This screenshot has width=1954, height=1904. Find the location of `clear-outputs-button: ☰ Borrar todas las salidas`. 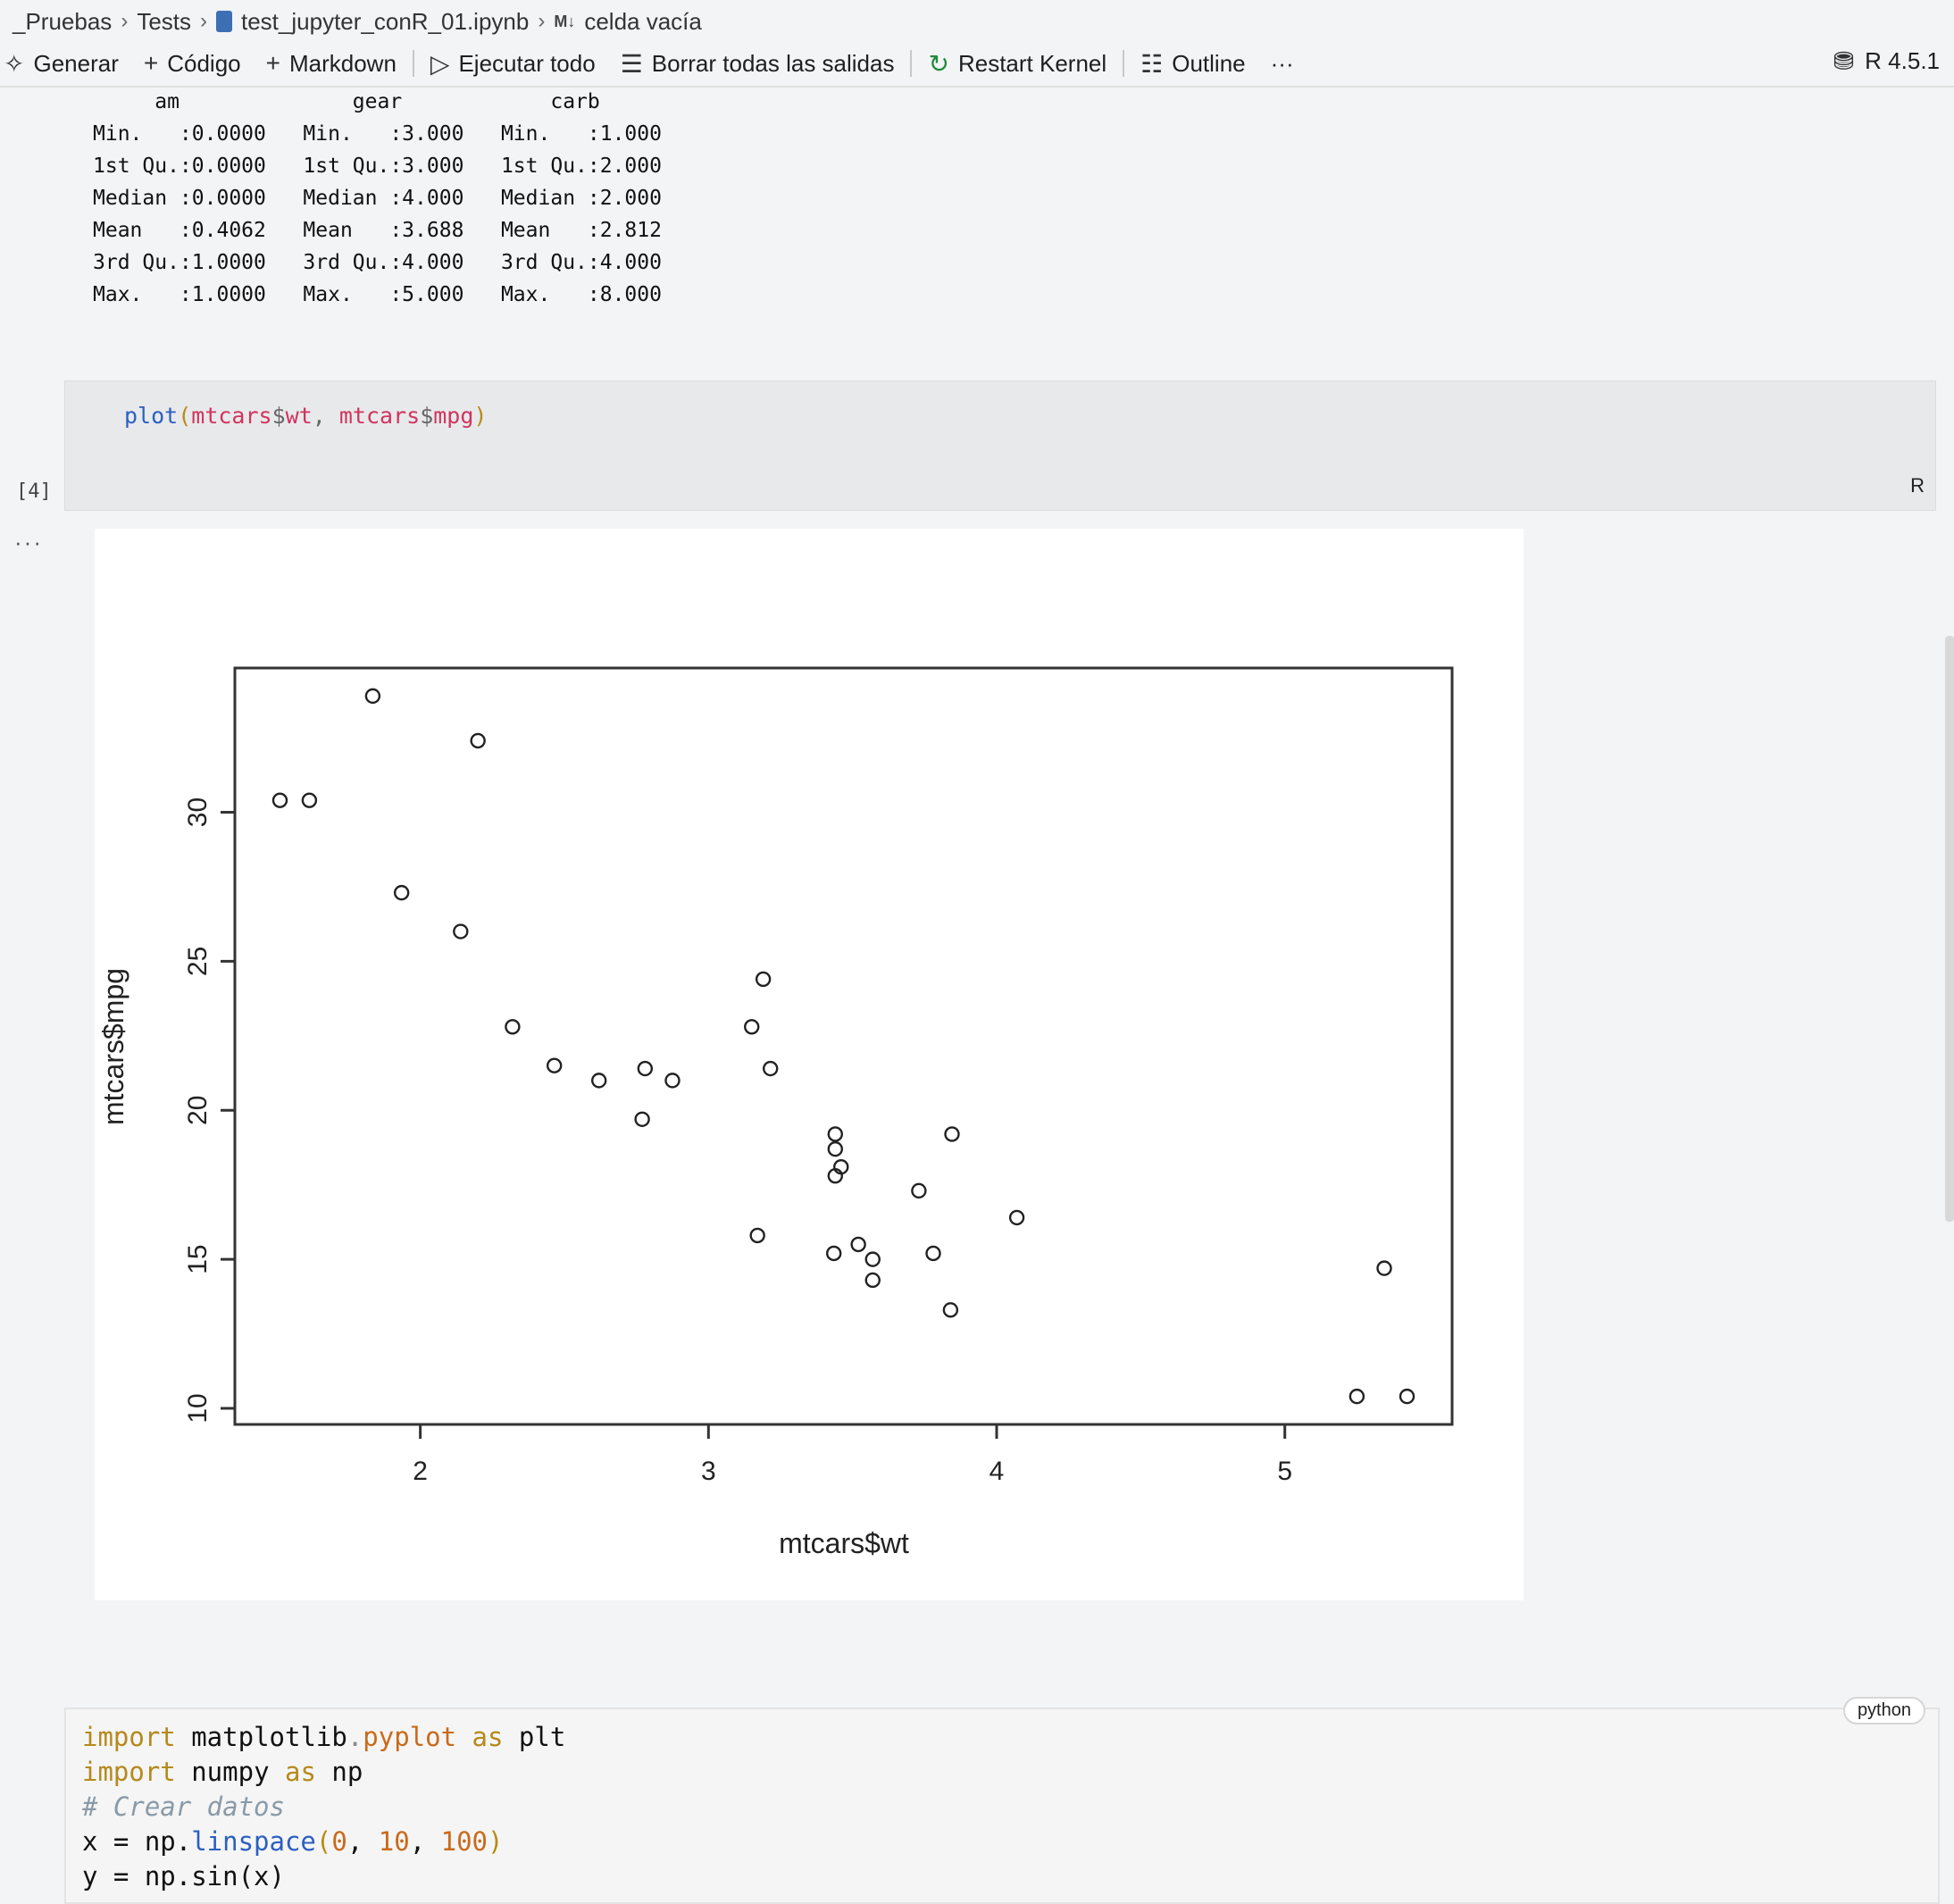

clear-outputs-button: ☰ Borrar todas las salidas is located at coordinates (757, 63).